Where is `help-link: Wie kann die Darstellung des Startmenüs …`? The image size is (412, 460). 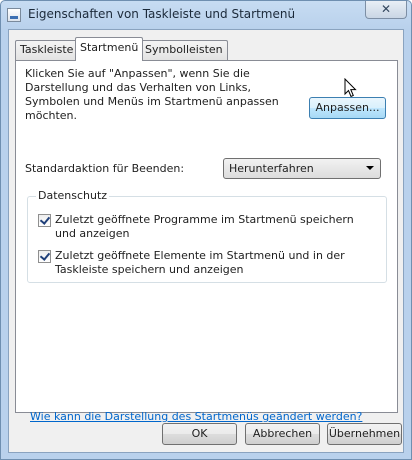 help-link: Wie kann die Darstellung des Startmenüs … is located at coordinates (196, 416).